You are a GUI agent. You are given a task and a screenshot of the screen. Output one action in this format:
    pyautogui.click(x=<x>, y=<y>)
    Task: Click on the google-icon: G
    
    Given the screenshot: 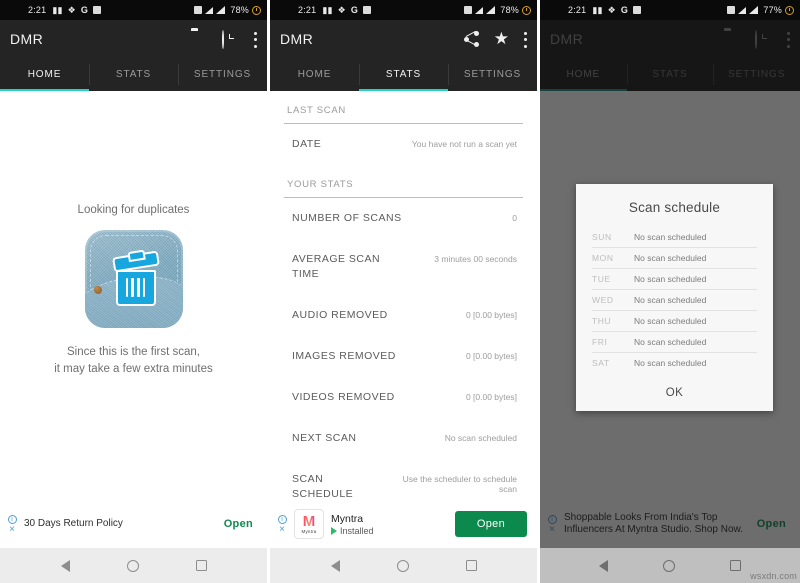 What is the action you would take?
    pyautogui.click(x=354, y=9)
    